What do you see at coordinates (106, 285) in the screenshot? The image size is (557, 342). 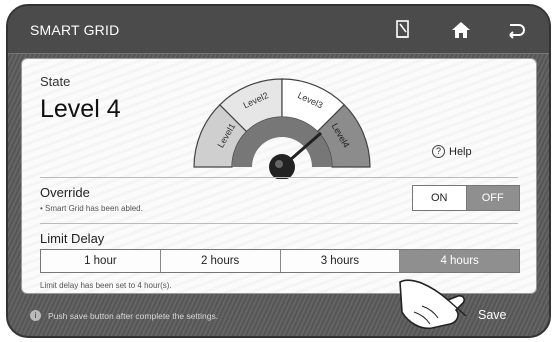 I see `limit-delay-note: Limit delay has been set to 4 hour(s).` at bounding box center [106, 285].